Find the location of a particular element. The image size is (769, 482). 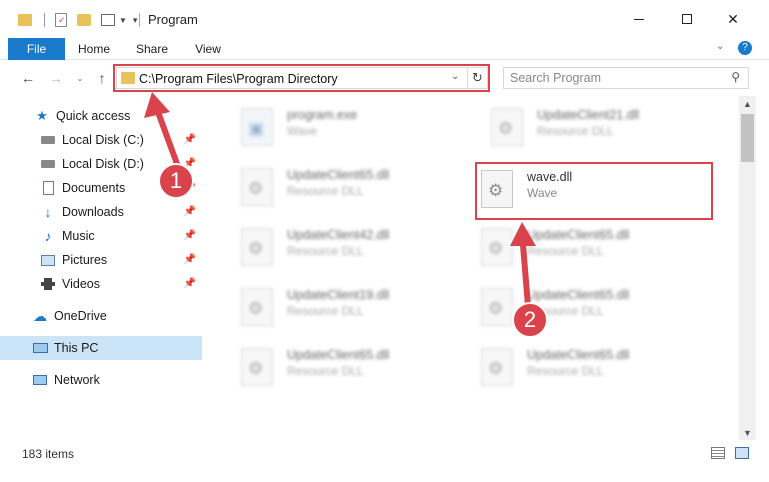

search-icon: ⚲ is located at coordinates (735, 77).